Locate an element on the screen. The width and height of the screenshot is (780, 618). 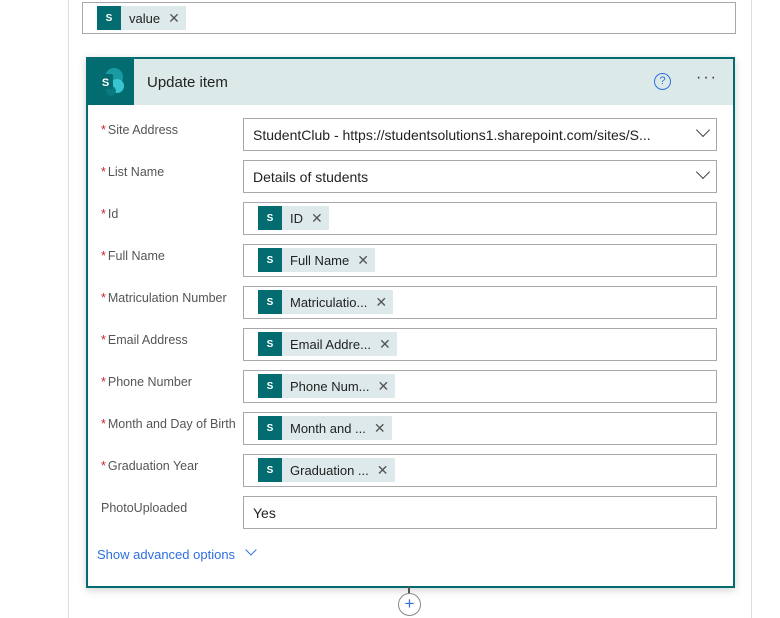
field-graduation-year: S Graduation ... ✕ is located at coordinates (480, 470).